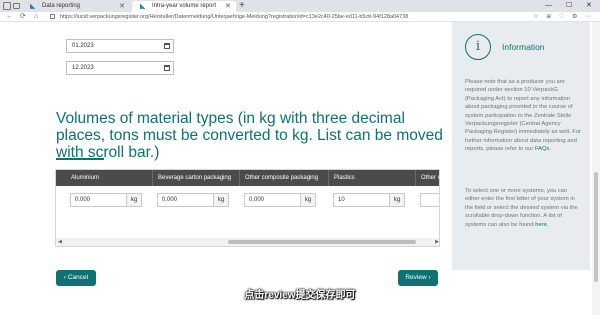 Image resolution: width=600 pixels, height=315 pixels. Describe the element at coordinates (523, 47) in the screenshot. I see `info-title: Information` at that location.